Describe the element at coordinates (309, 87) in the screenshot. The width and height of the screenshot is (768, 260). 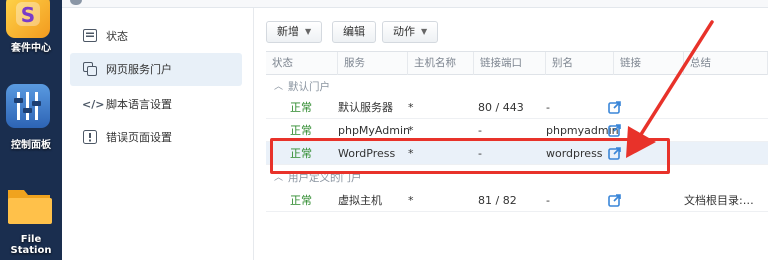
I see `group-label: 默认门户` at that location.